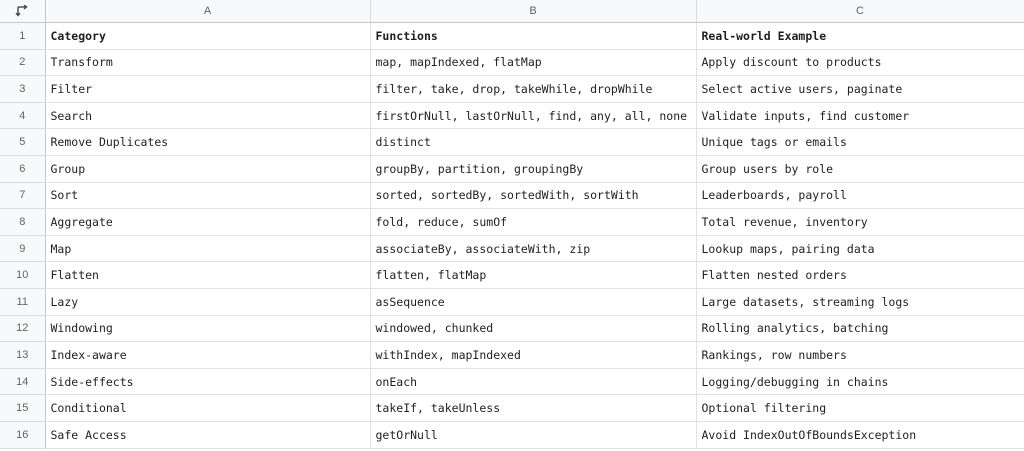 This screenshot has width=1024, height=451. What do you see at coordinates (860, 116) in the screenshot?
I see `cell-example: Validate inputs, find customer` at bounding box center [860, 116].